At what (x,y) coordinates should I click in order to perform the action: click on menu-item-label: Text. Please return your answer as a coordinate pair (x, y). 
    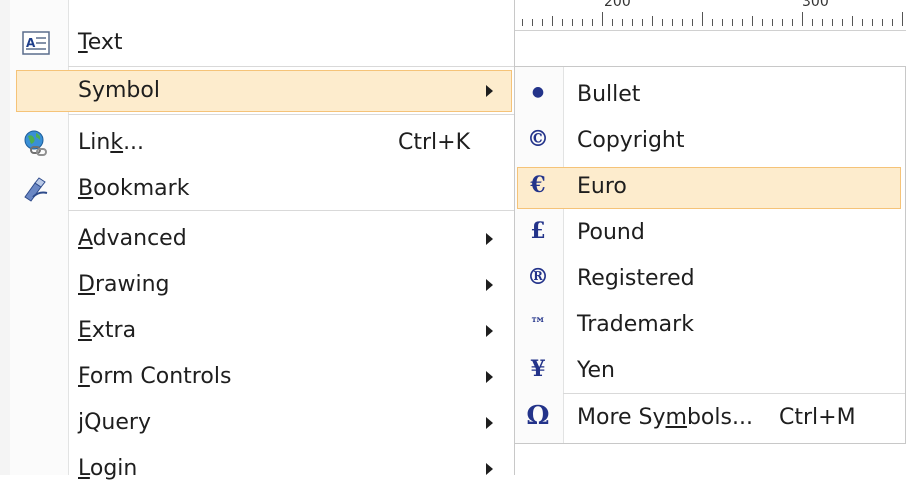
    Looking at the image, I should click on (100, 42).